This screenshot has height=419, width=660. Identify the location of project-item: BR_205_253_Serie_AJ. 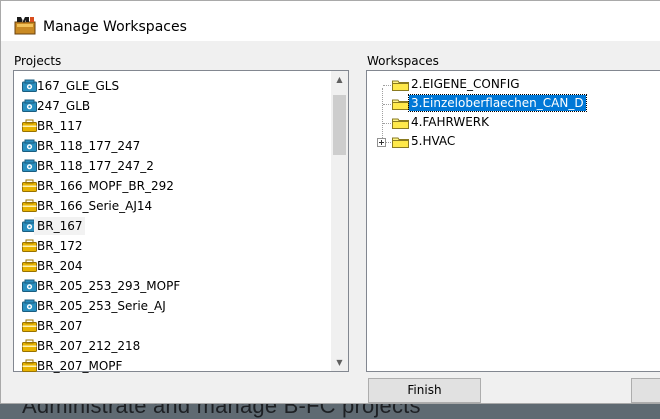
(171, 306).